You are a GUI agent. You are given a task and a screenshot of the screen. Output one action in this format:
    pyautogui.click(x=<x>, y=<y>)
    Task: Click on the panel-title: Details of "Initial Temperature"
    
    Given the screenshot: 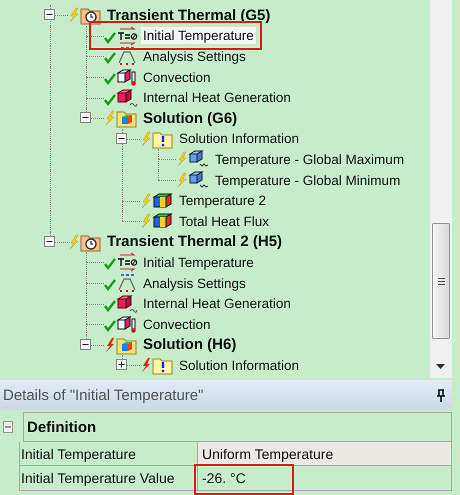 What is the action you would take?
    pyautogui.click(x=103, y=395)
    